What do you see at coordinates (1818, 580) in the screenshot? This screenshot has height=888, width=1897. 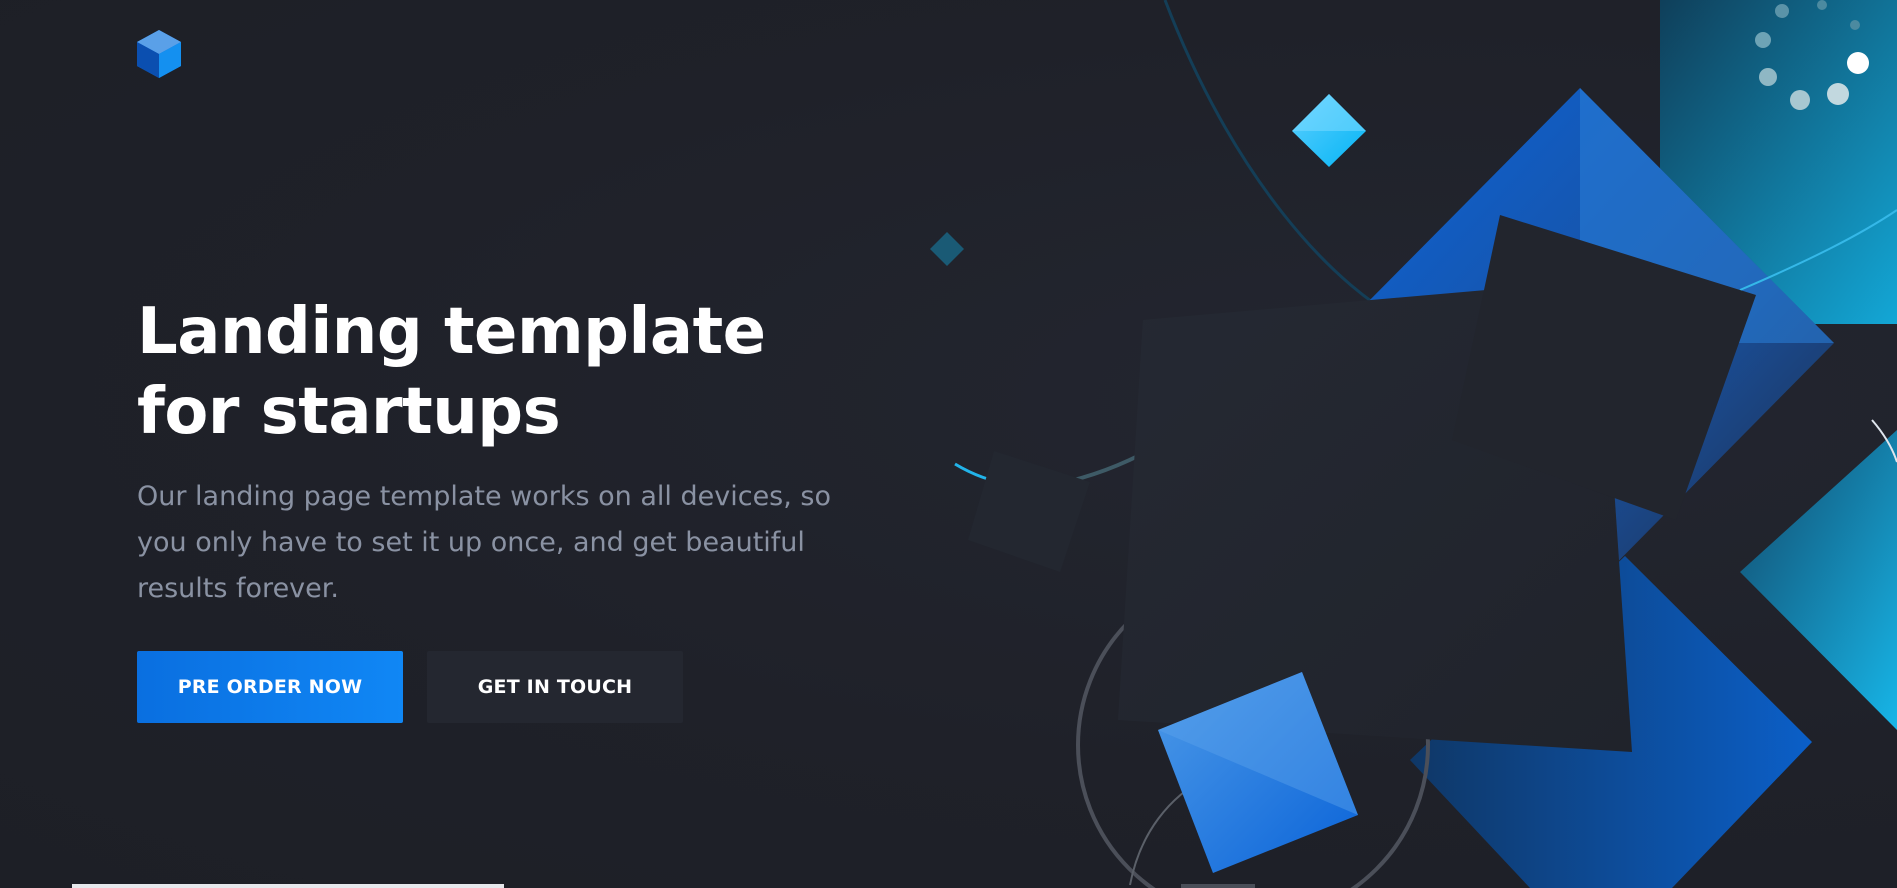 I see `right-teal-triangle` at bounding box center [1818, 580].